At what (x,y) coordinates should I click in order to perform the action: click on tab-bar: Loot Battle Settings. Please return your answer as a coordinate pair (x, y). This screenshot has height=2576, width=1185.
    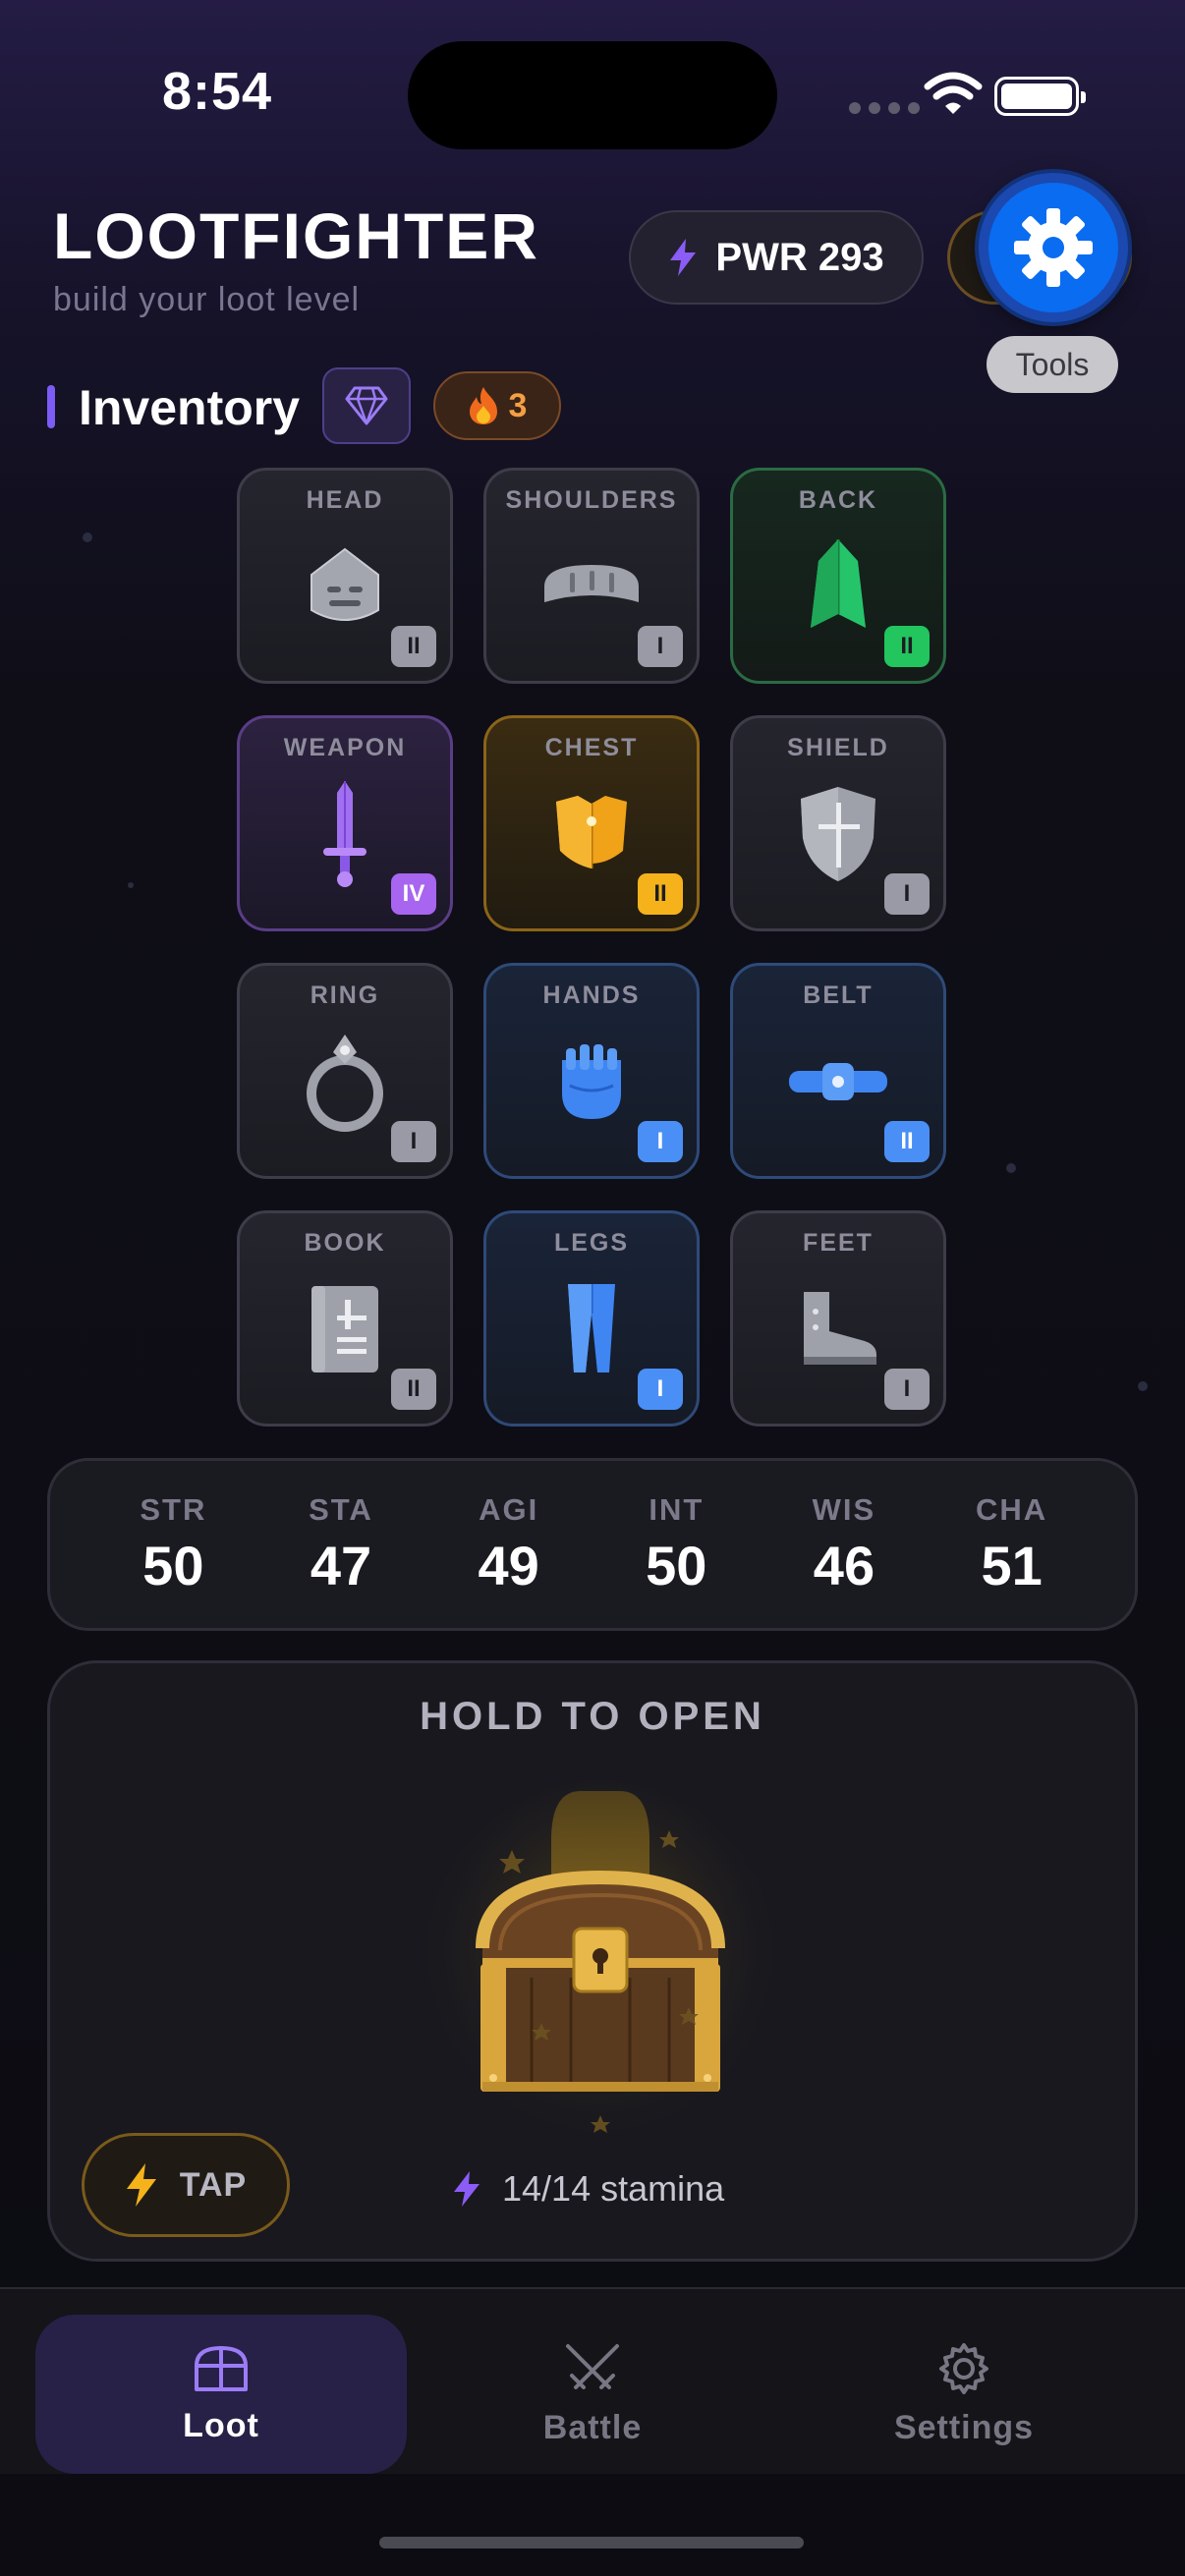
    Looking at the image, I should click on (592, 2380).